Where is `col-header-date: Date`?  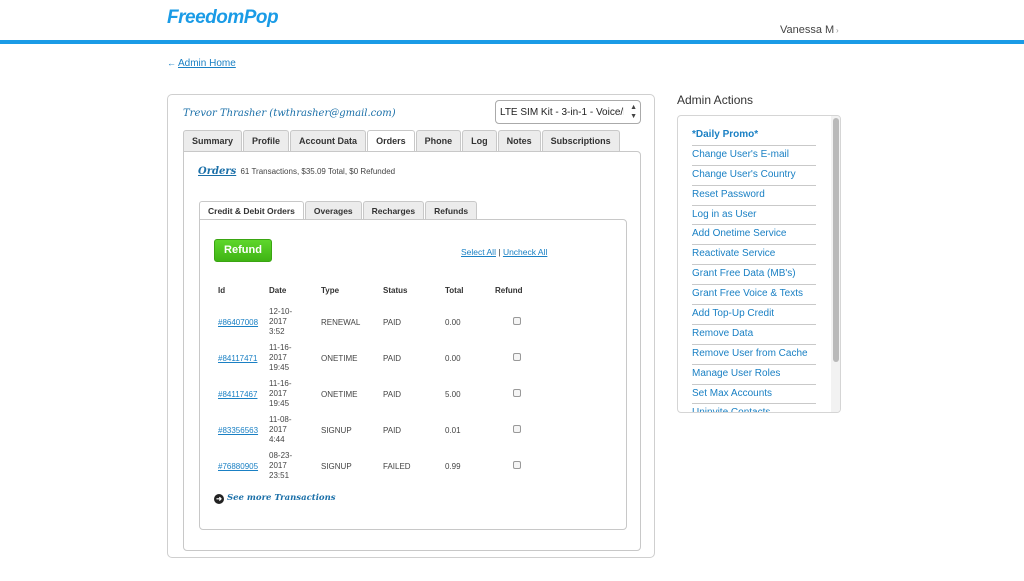 col-header-date: Date is located at coordinates (278, 290).